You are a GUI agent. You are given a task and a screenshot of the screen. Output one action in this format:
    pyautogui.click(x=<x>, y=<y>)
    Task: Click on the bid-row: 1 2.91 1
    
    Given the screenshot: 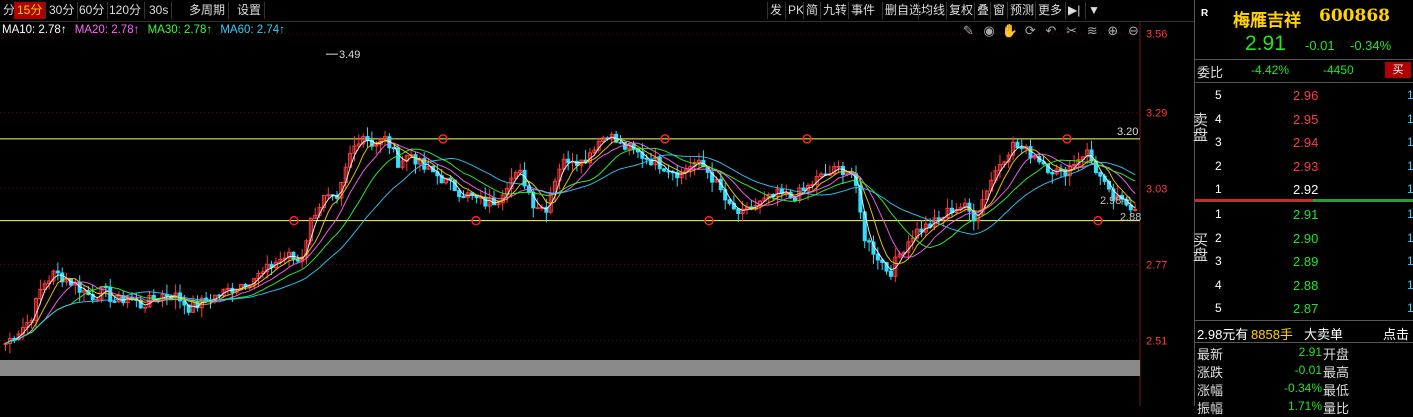 What is the action you would take?
    pyautogui.click(x=1304, y=215)
    